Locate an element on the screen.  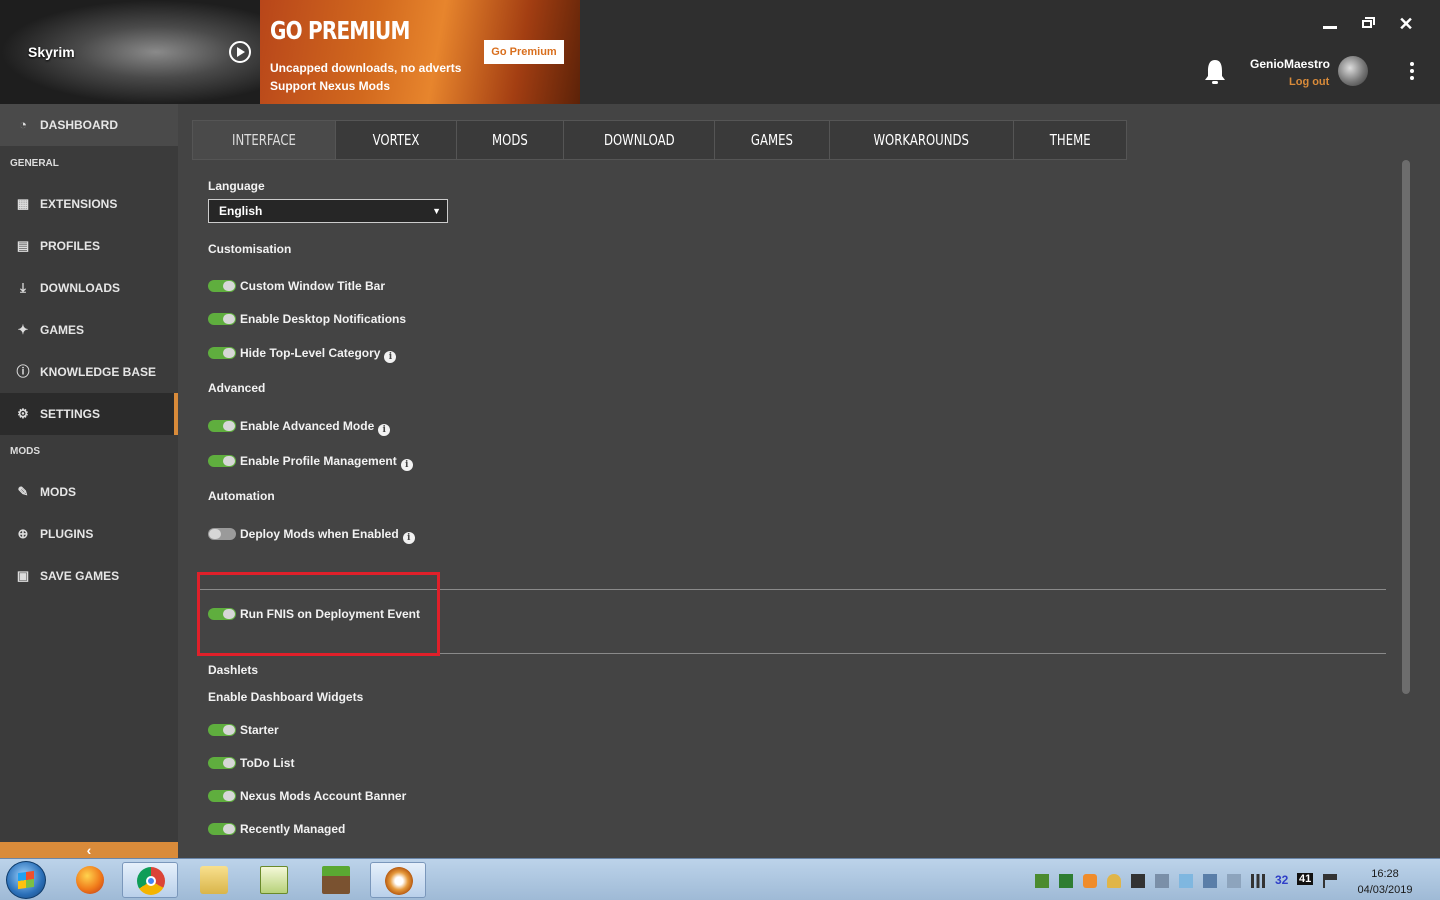
clock-time: 16:28 is located at coordinates (1385, 874).